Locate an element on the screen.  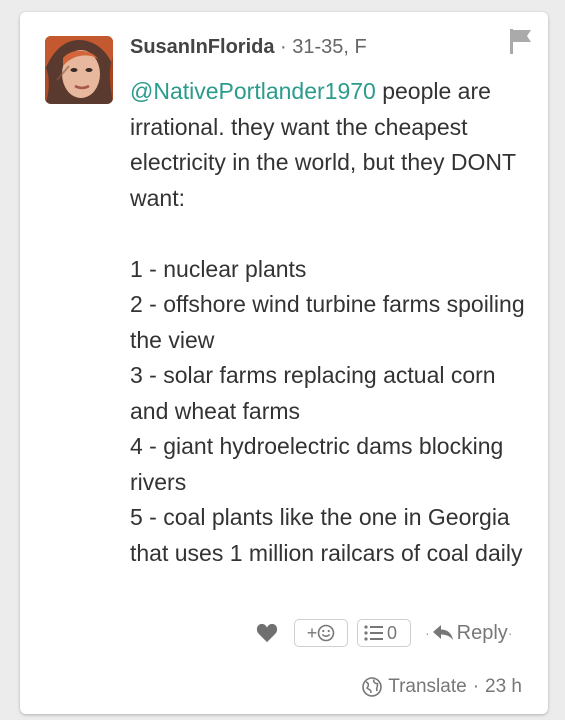
replies-count-button: 0 is located at coordinates (384, 633).